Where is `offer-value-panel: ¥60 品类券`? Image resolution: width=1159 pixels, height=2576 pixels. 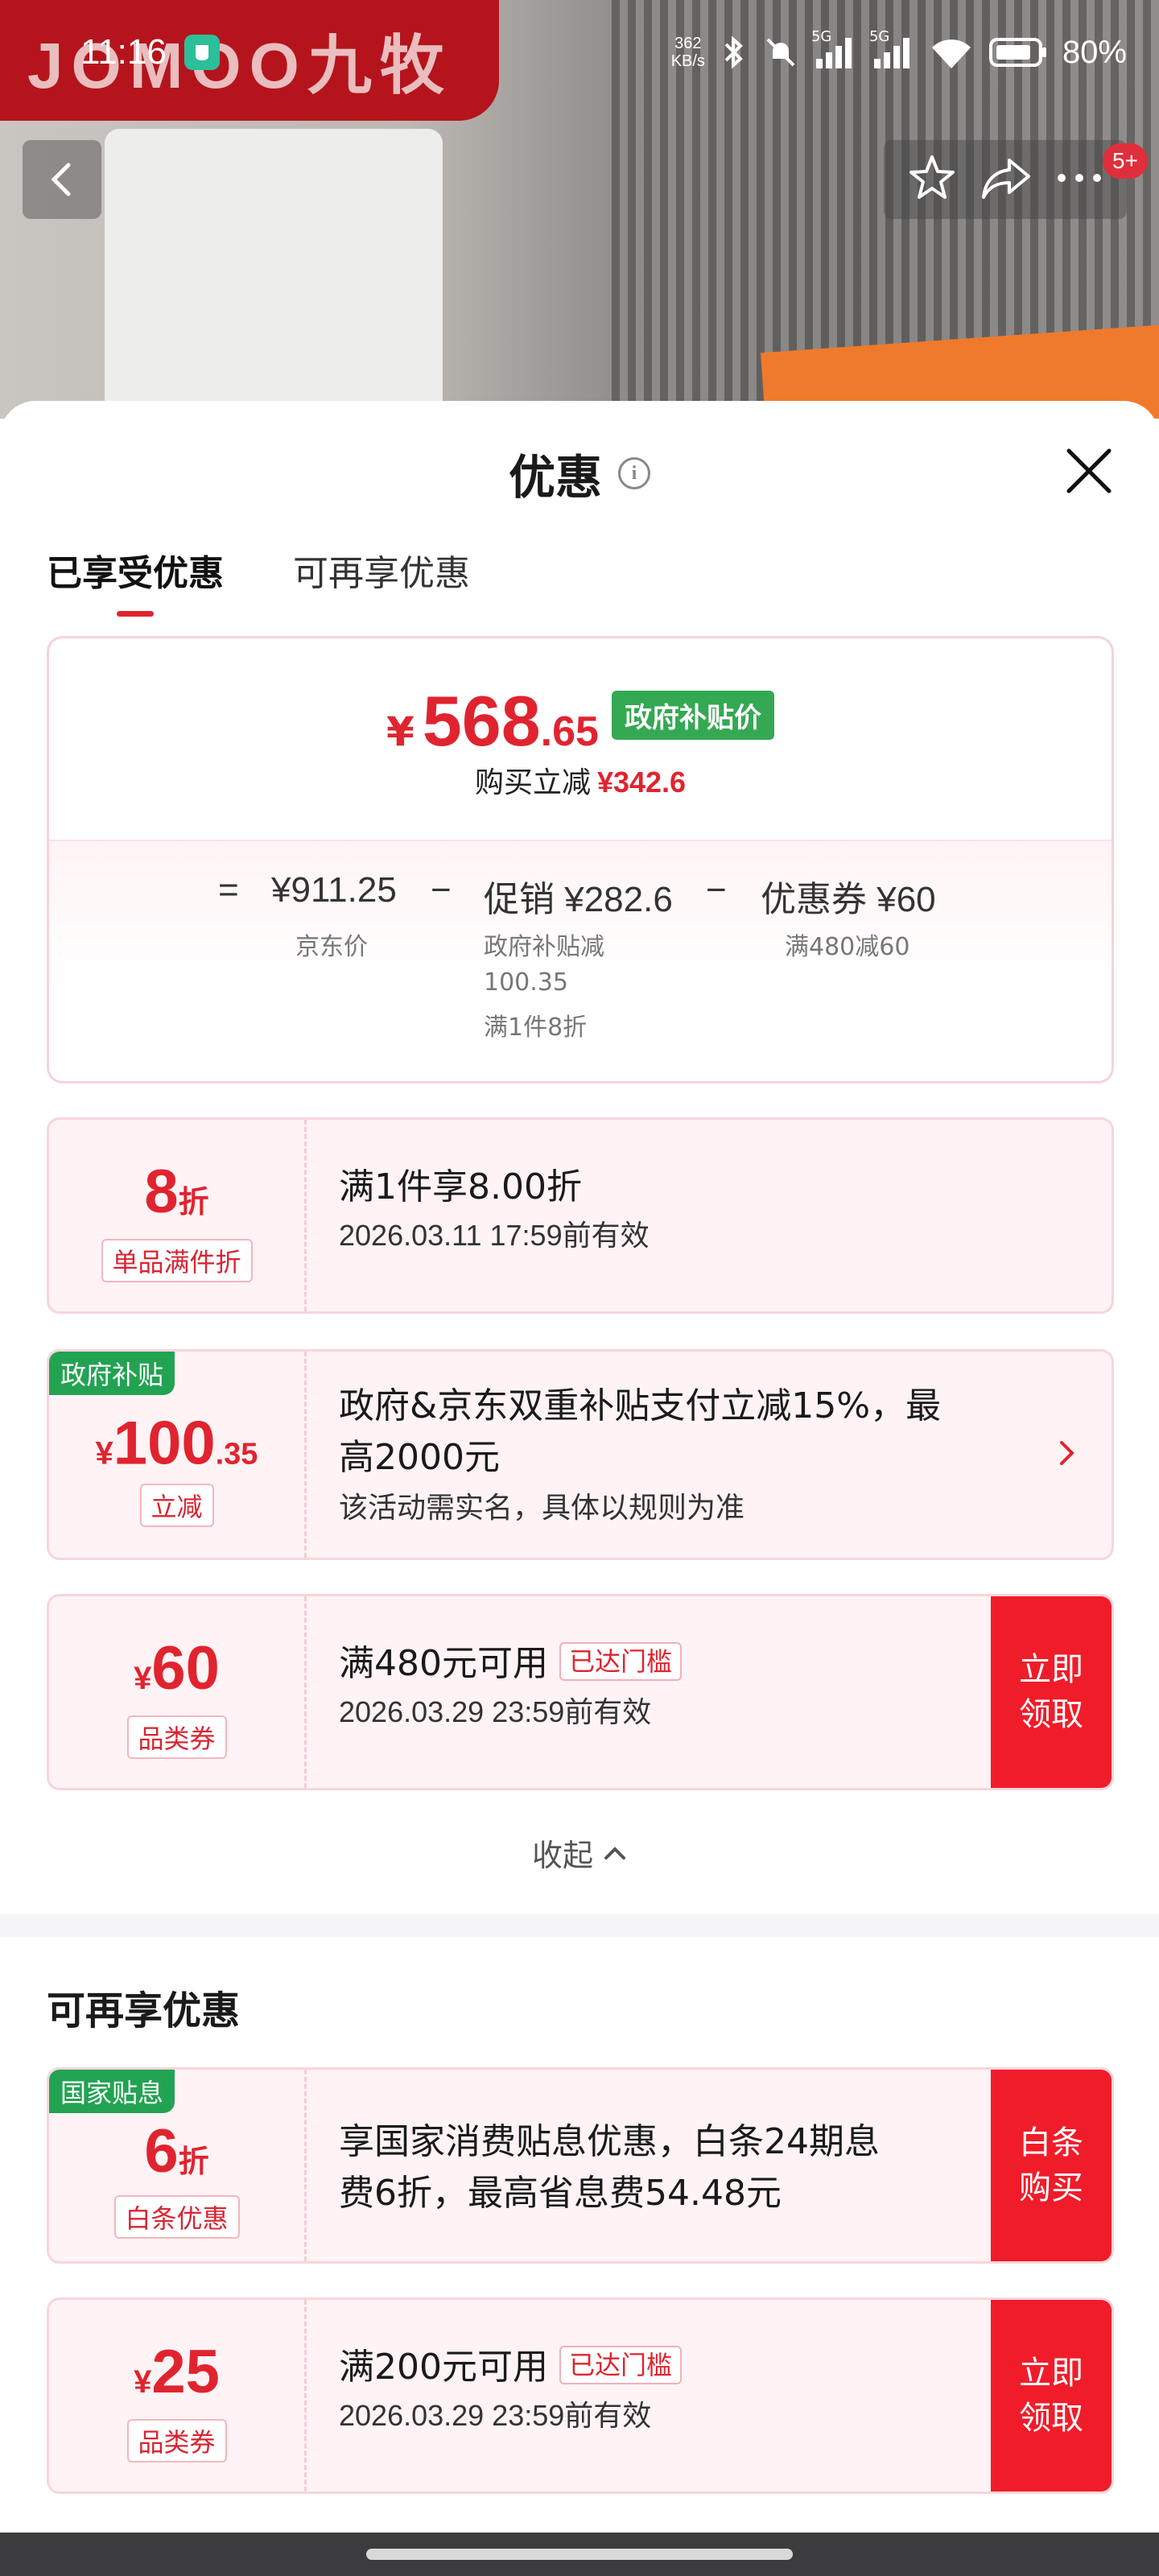 offer-value-panel: ¥60 品类券 is located at coordinates (178, 1692).